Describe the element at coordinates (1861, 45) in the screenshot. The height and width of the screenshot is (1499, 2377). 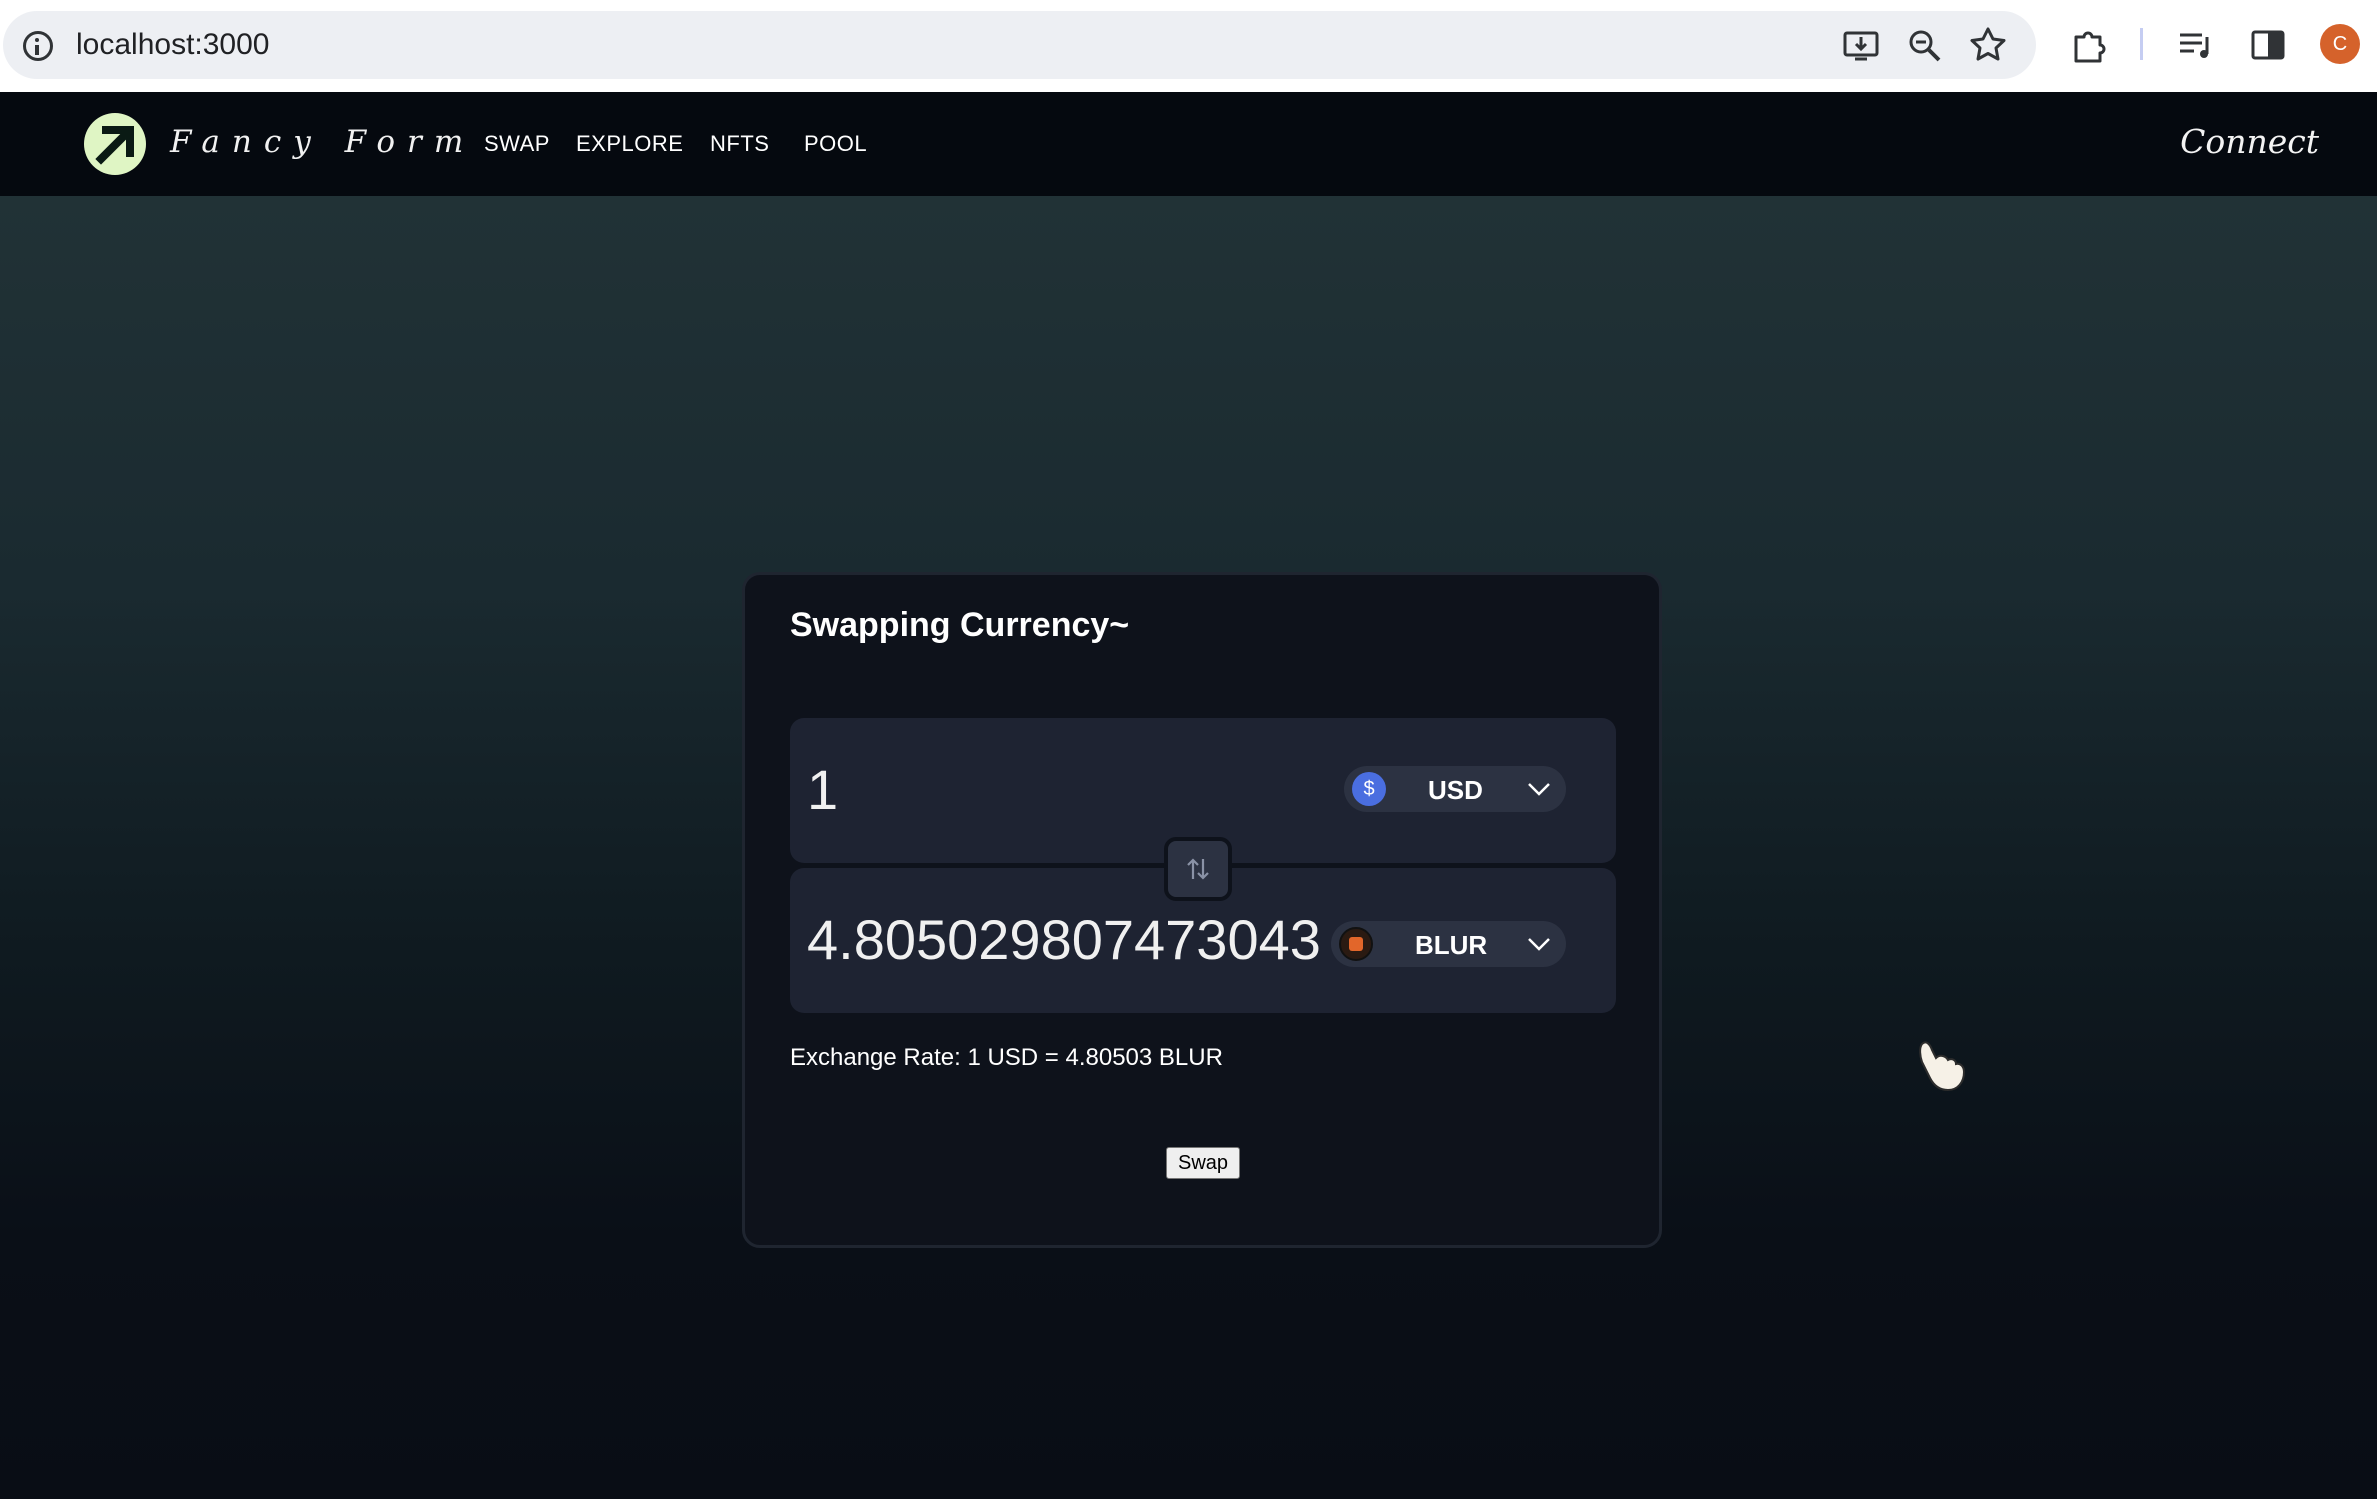
I see `install-app-icon` at that location.